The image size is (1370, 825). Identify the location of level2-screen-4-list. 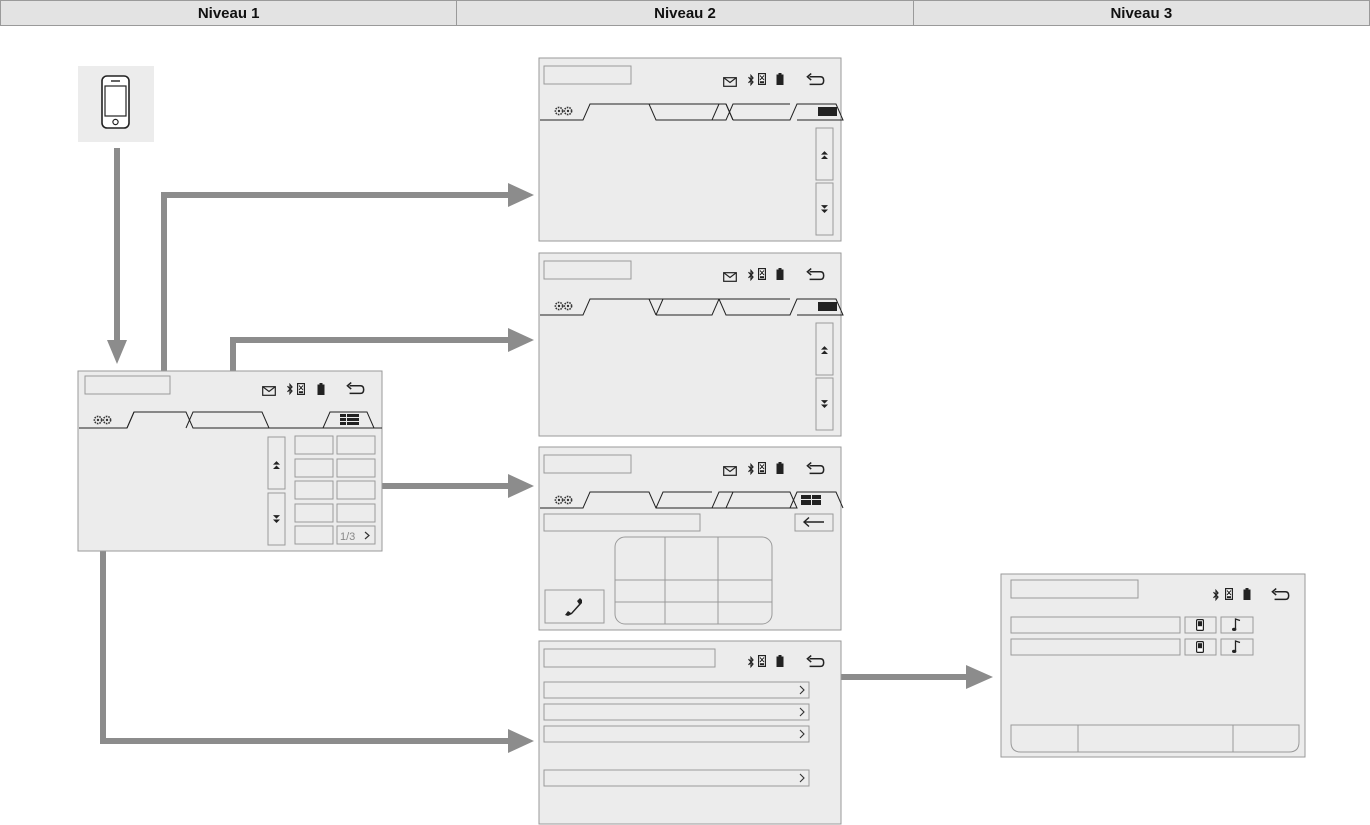
(690, 732).